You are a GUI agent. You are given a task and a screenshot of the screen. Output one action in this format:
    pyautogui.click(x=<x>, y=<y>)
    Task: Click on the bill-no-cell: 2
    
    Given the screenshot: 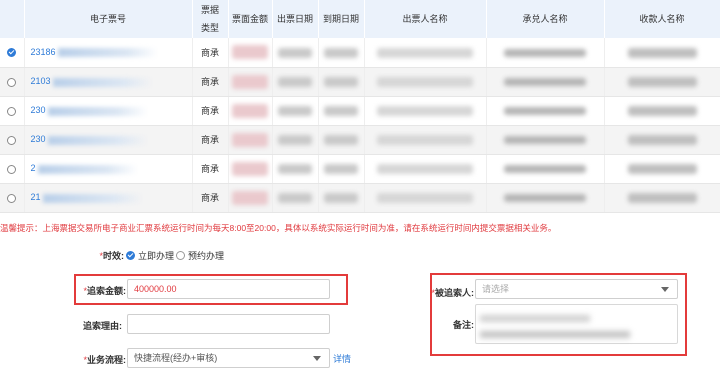 What is the action you would take?
    pyautogui.click(x=108, y=169)
    